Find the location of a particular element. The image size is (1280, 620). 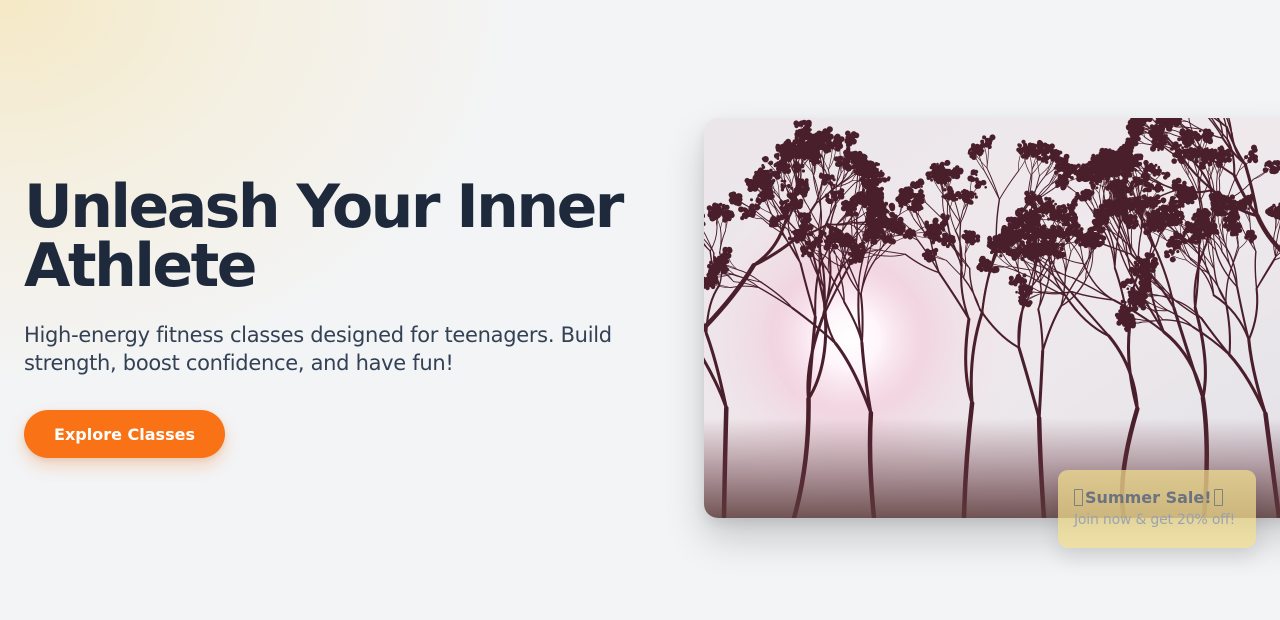

sparkle-emoji-icon is located at coordinates (1218, 497).